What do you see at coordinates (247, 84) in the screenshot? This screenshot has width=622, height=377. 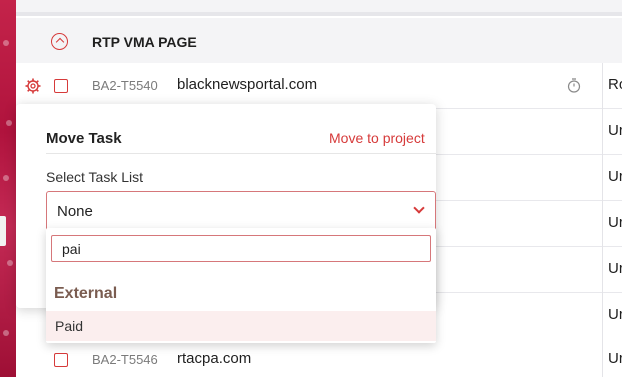 I see `task-name: blacknewsportal.com` at bounding box center [247, 84].